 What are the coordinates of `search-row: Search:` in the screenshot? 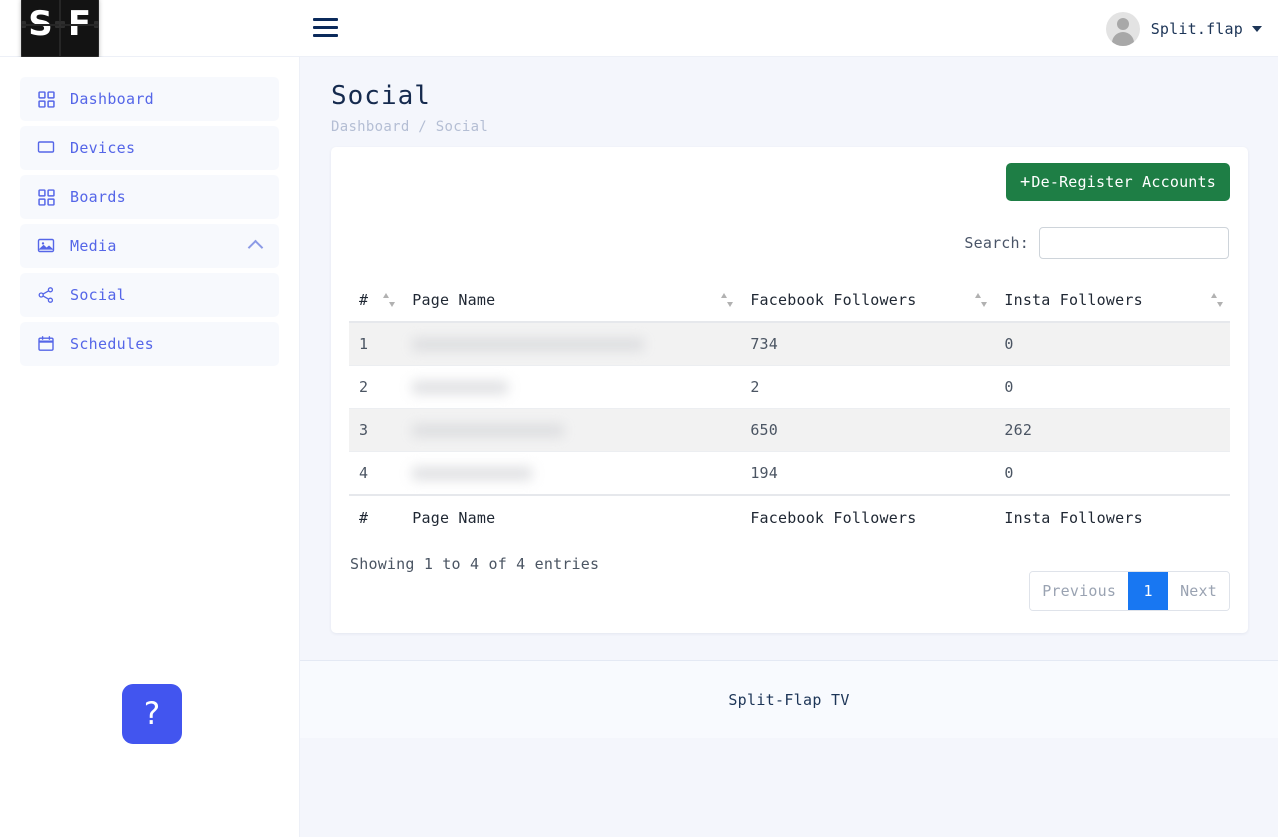 It's located at (789, 243).